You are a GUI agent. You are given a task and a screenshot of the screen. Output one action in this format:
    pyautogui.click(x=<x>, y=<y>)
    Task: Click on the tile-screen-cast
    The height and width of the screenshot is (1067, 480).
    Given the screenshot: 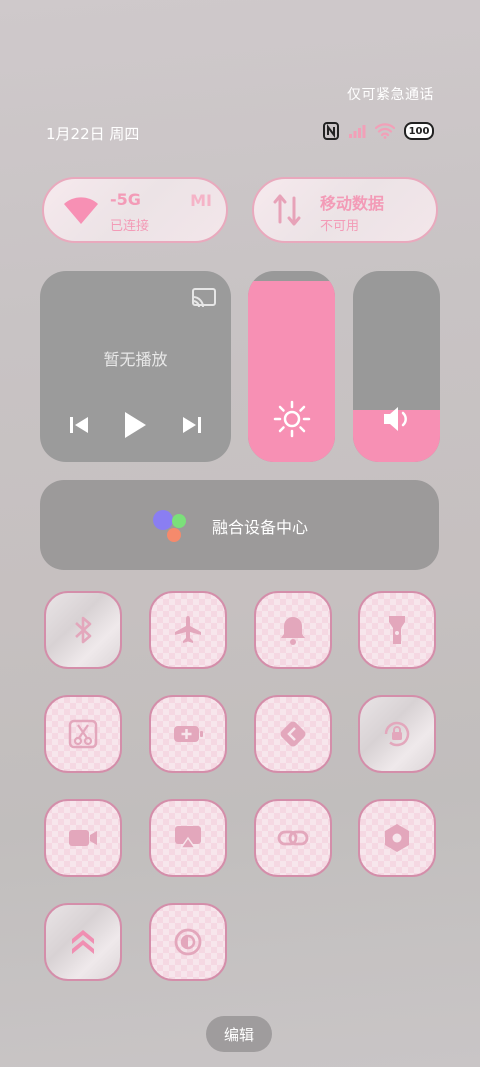 What is the action you would take?
    pyautogui.click(x=188, y=838)
    